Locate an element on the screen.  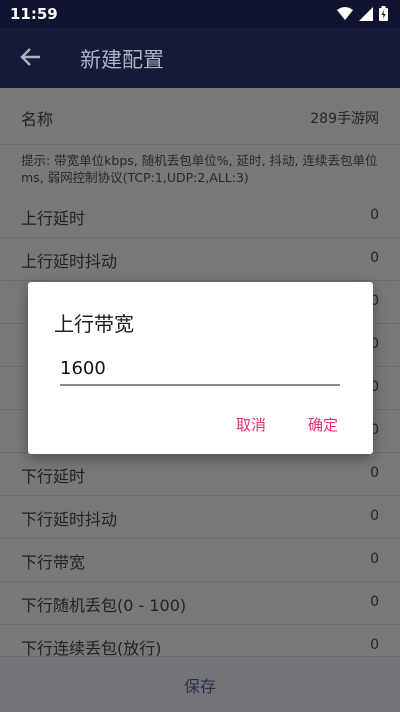
bottom-bar: 保存 is located at coordinates (200, 684).